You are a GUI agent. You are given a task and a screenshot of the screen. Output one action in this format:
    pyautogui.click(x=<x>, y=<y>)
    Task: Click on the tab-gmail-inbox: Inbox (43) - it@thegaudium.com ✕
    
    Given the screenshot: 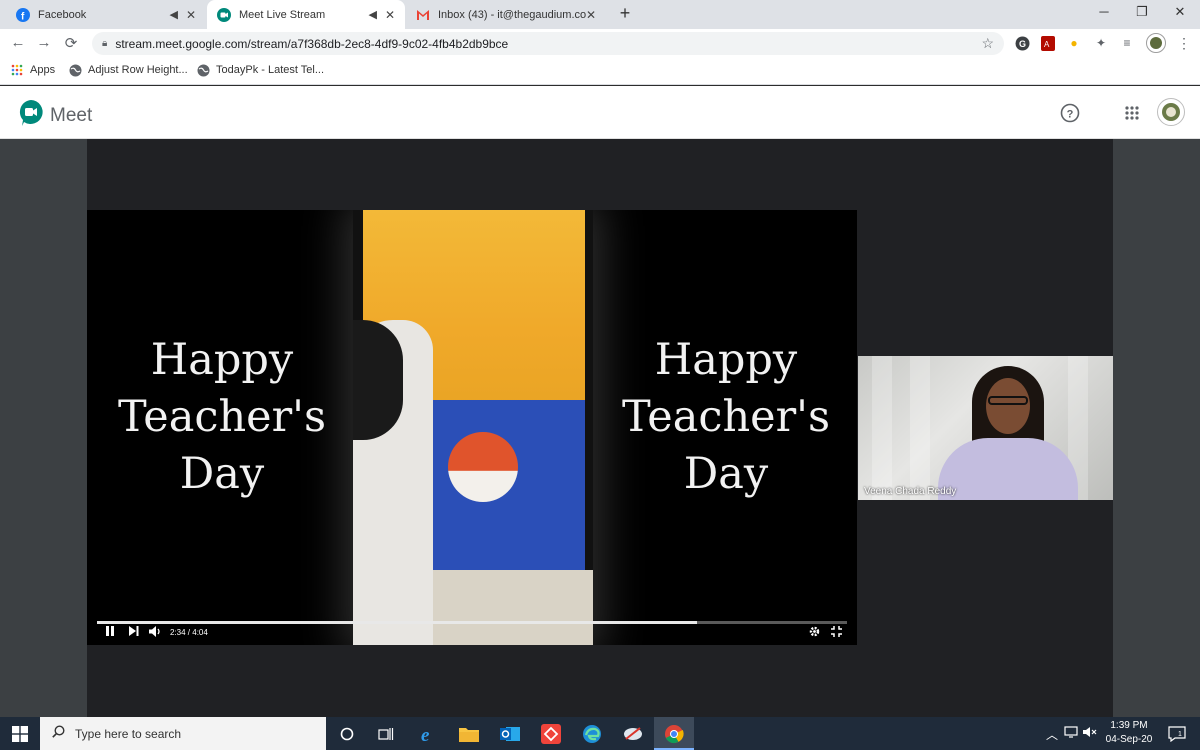 What is the action you would take?
    pyautogui.click(x=506, y=14)
    